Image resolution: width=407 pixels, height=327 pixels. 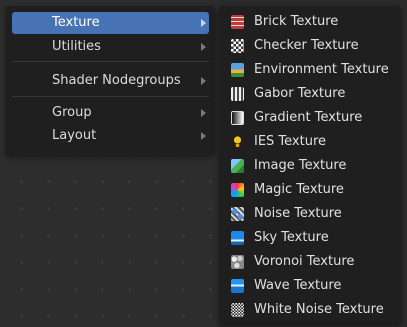 I want to click on brick-texture-icon, so click(x=237, y=22).